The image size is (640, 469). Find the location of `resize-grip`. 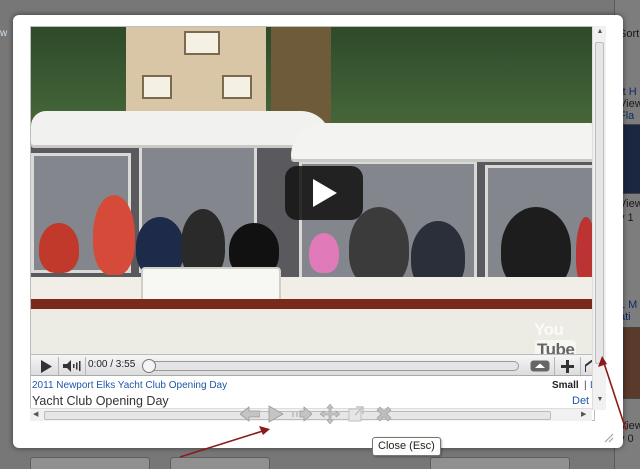

resize-grip is located at coordinates (608, 436).